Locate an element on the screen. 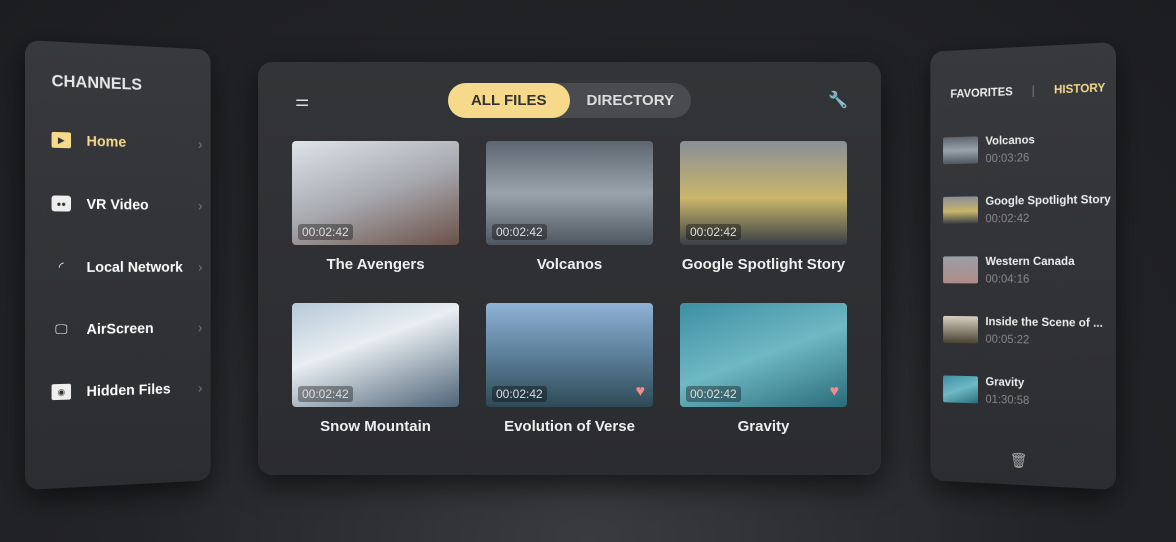 This screenshot has width=1176, height=542. tab-history: HISTORY is located at coordinates (1079, 88).